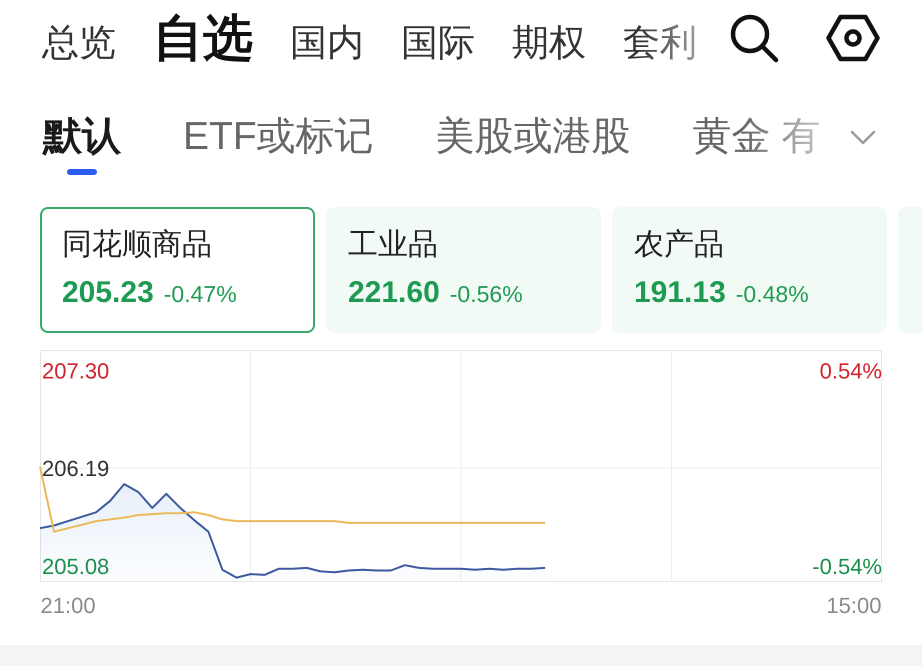 This screenshot has width=922, height=666. Describe the element at coordinates (660, 43) in the screenshot. I see `nav-tab: 套利` at that location.